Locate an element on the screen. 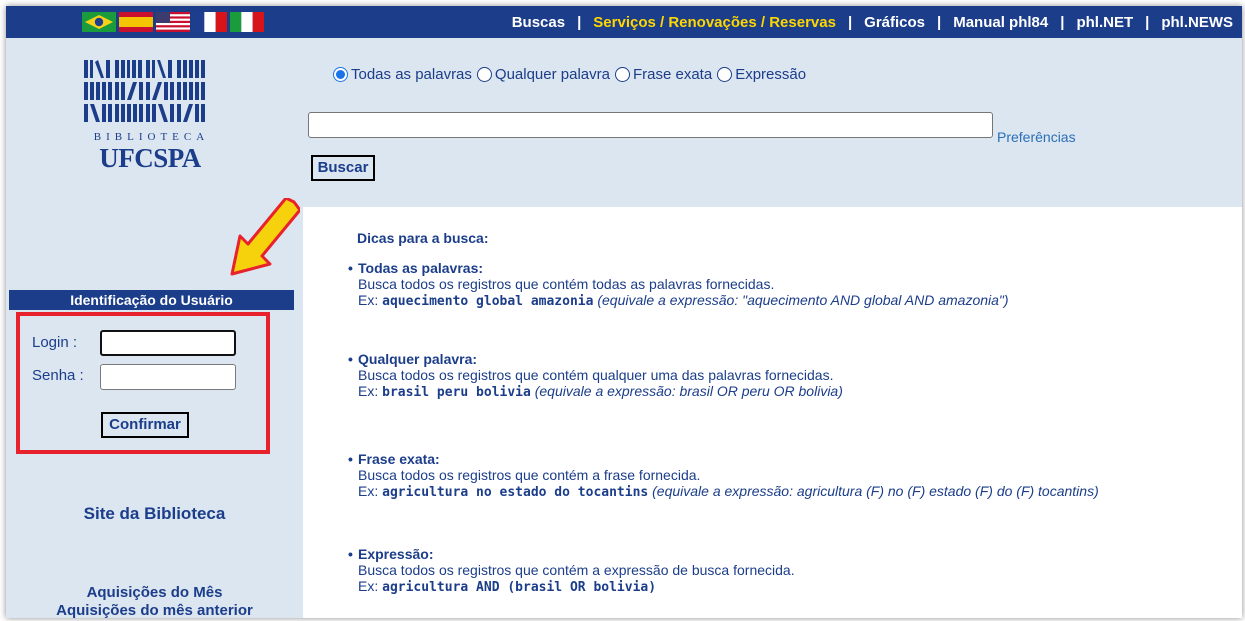 The image size is (1245, 621). tip-example-line: Ex: agricultura AND (brasil OR bolivia) is located at coordinates (507, 586).